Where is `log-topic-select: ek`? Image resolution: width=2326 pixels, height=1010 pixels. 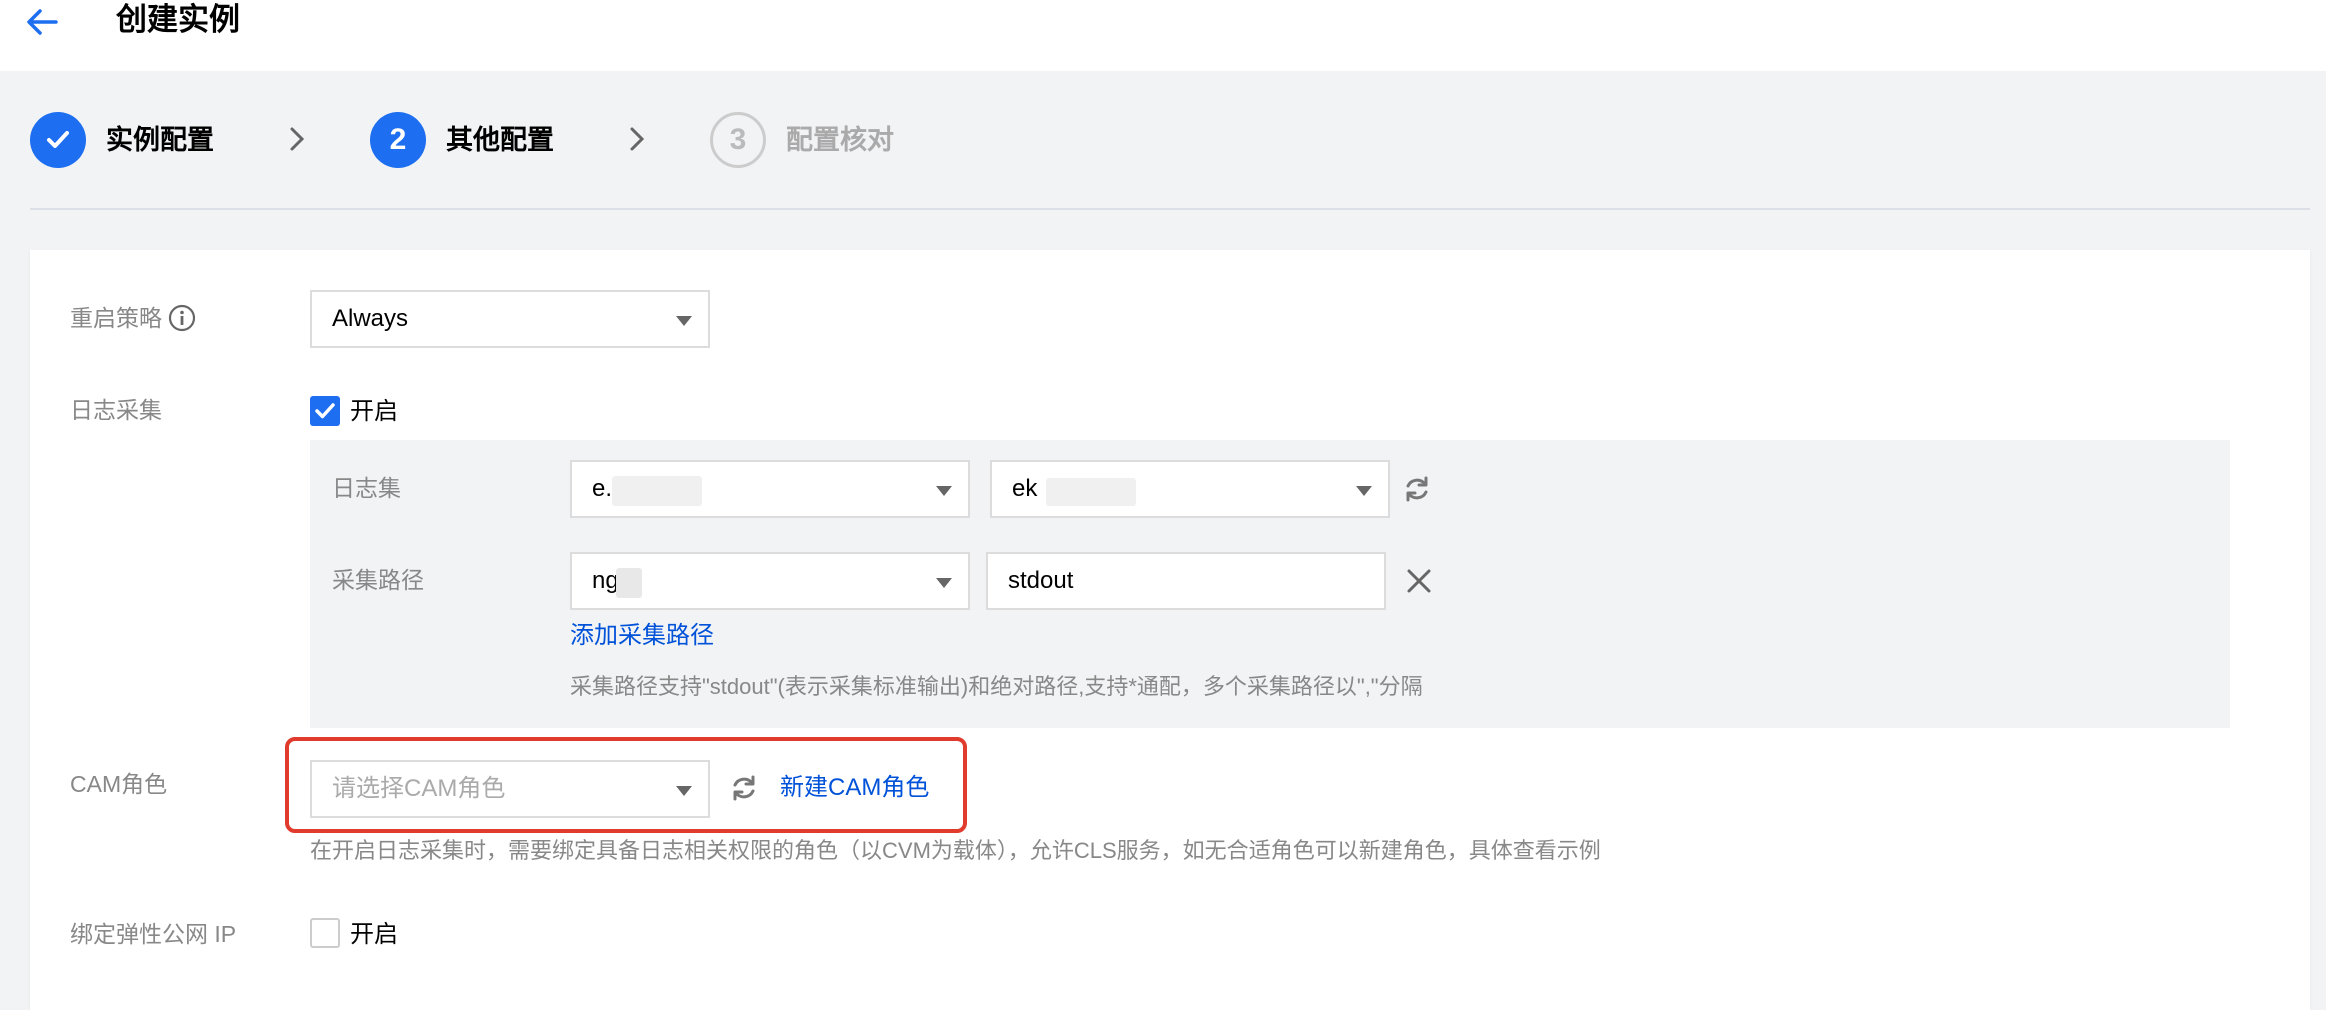 log-topic-select: ek is located at coordinates (1190, 489).